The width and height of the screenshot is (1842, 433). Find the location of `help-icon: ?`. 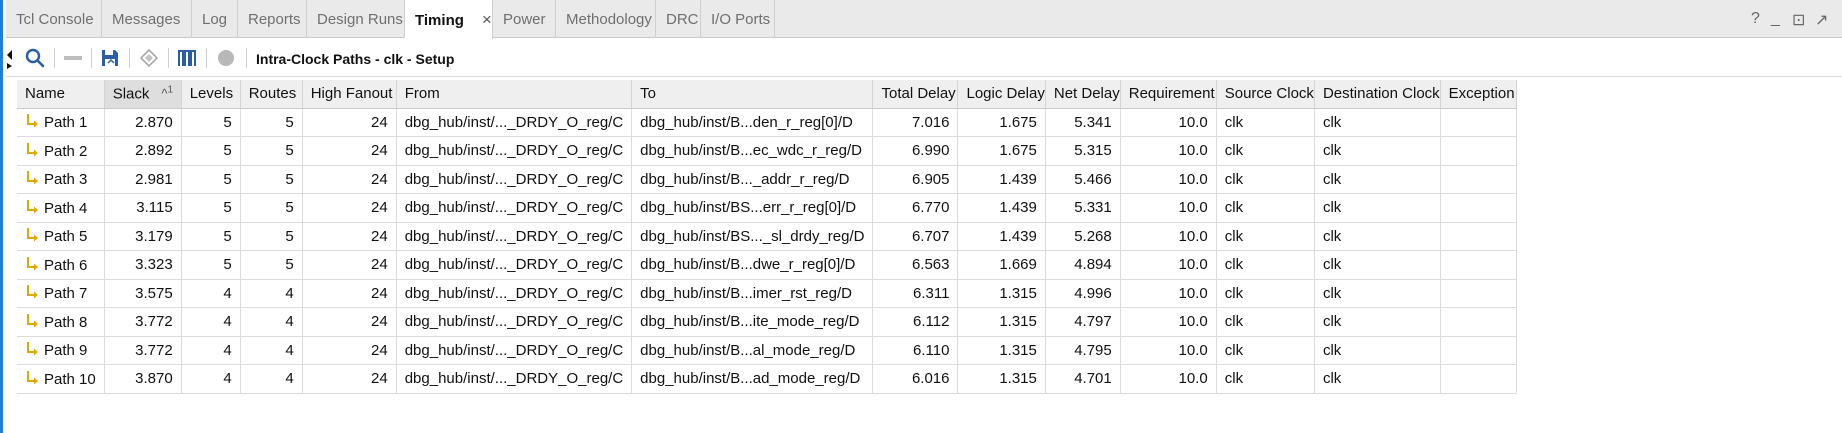

help-icon: ? is located at coordinates (1755, 19).